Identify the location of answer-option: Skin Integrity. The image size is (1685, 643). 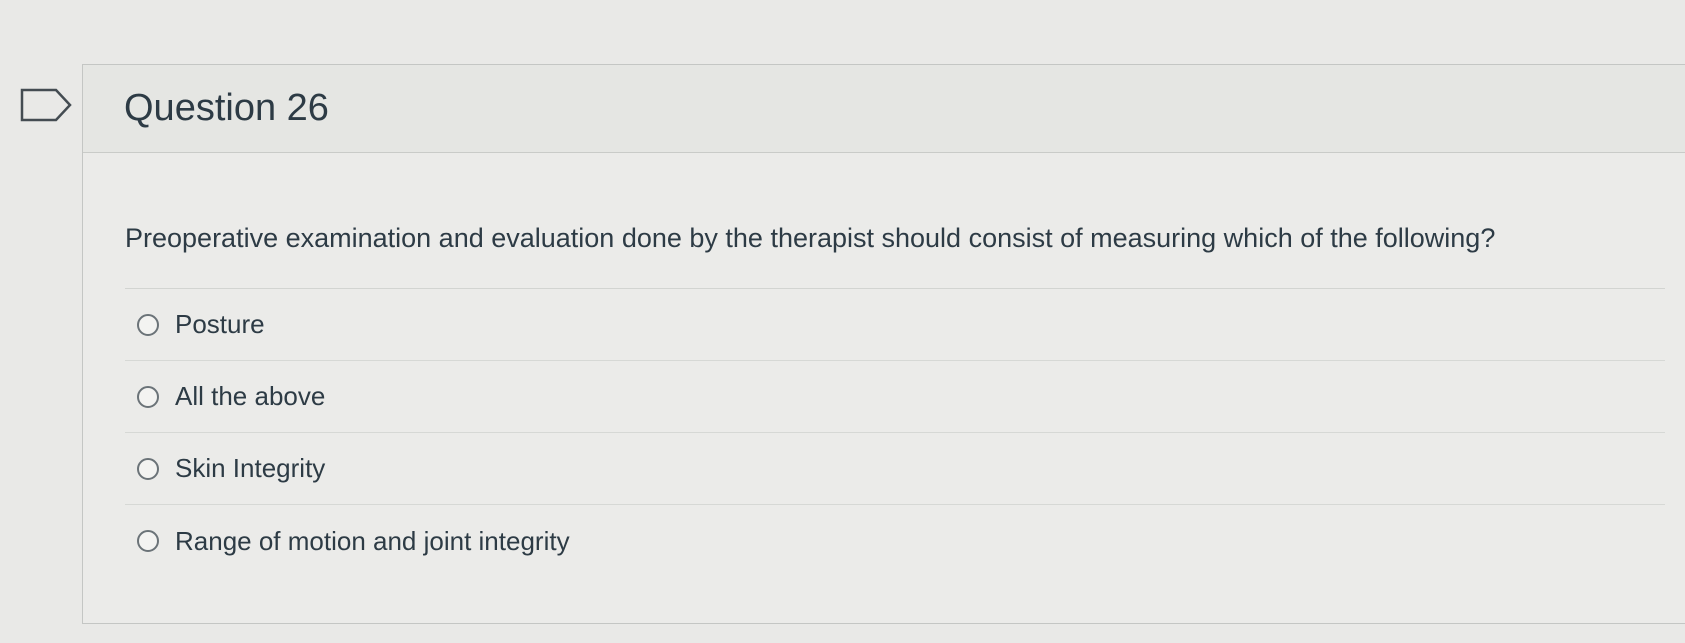
(895, 469).